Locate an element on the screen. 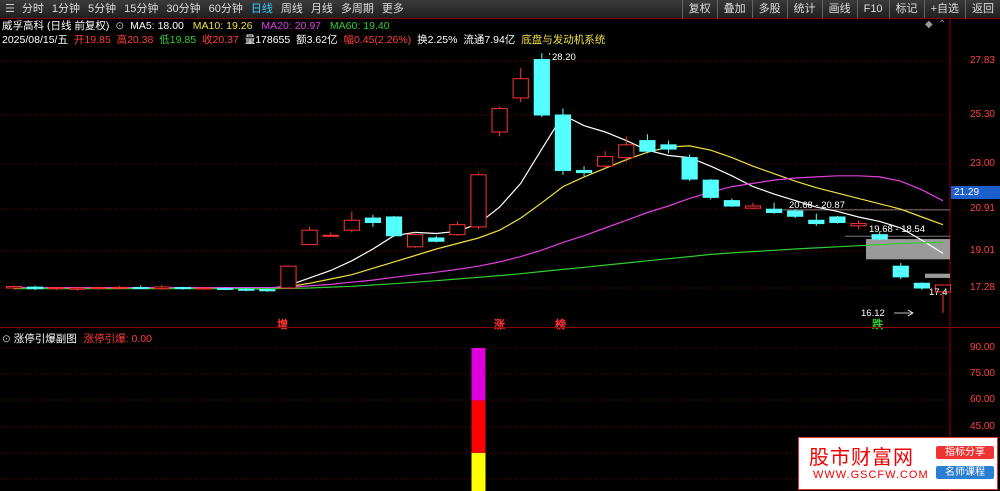 Image resolution: width=1000 pixels, height=491 pixels. current-price-badge: 21.29 is located at coordinates (975, 192).